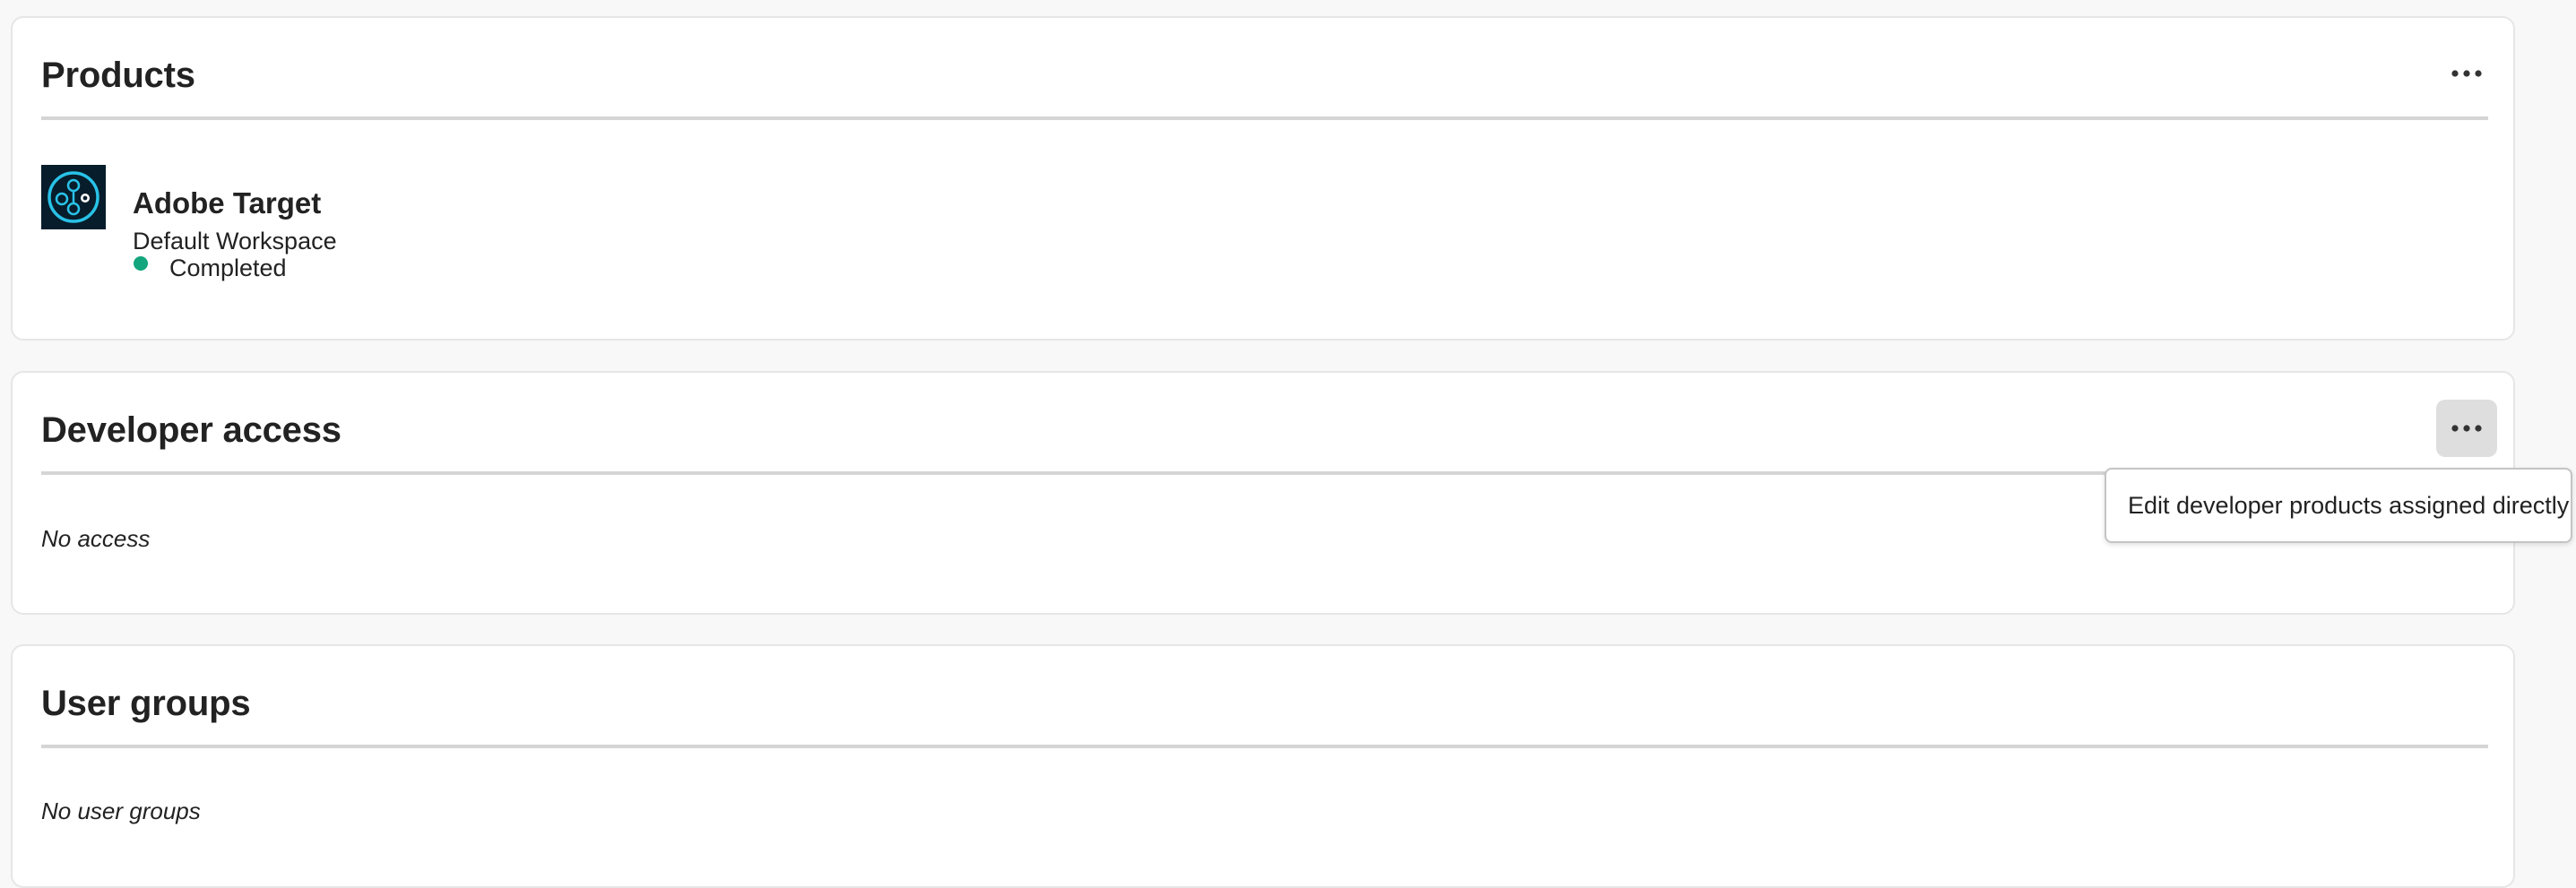 The width and height of the screenshot is (2576, 888). I want to click on user-groups-empty-text: No user groups, so click(121, 810).